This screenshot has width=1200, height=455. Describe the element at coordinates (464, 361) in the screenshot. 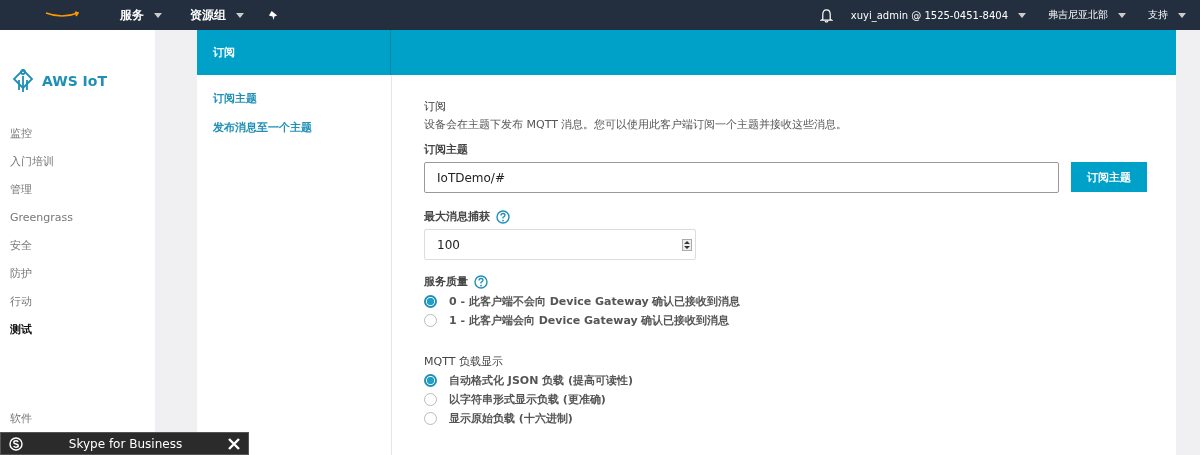

I see `field-label: MQTT 负载显示` at that location.